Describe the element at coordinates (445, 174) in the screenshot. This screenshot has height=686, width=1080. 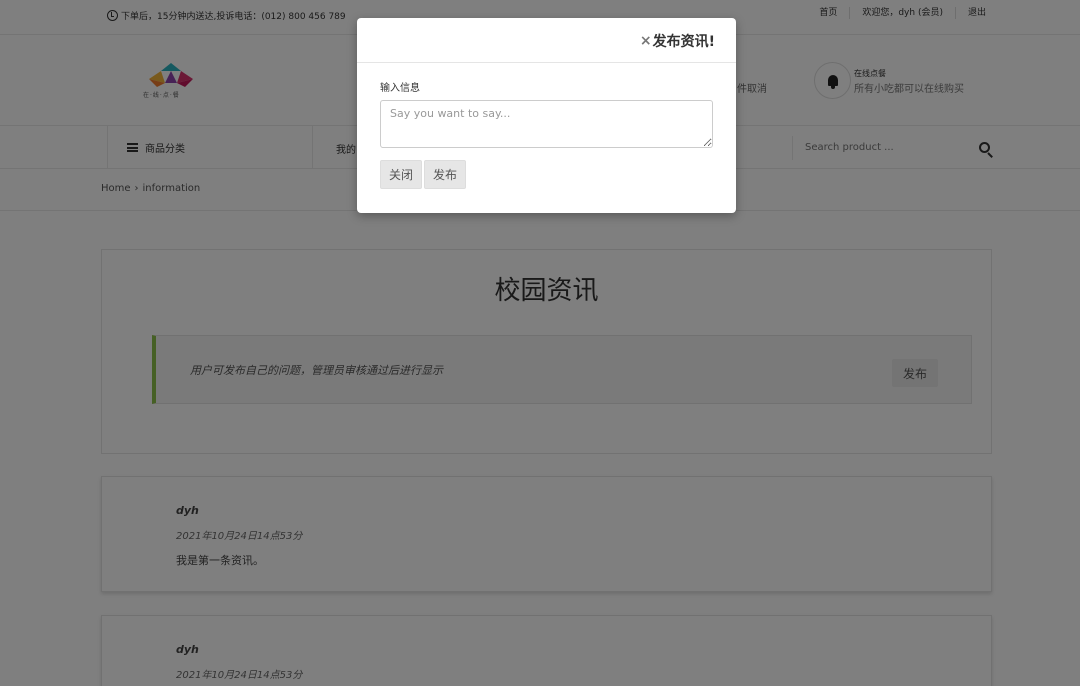
I see `submit-button: 发布` at that location.